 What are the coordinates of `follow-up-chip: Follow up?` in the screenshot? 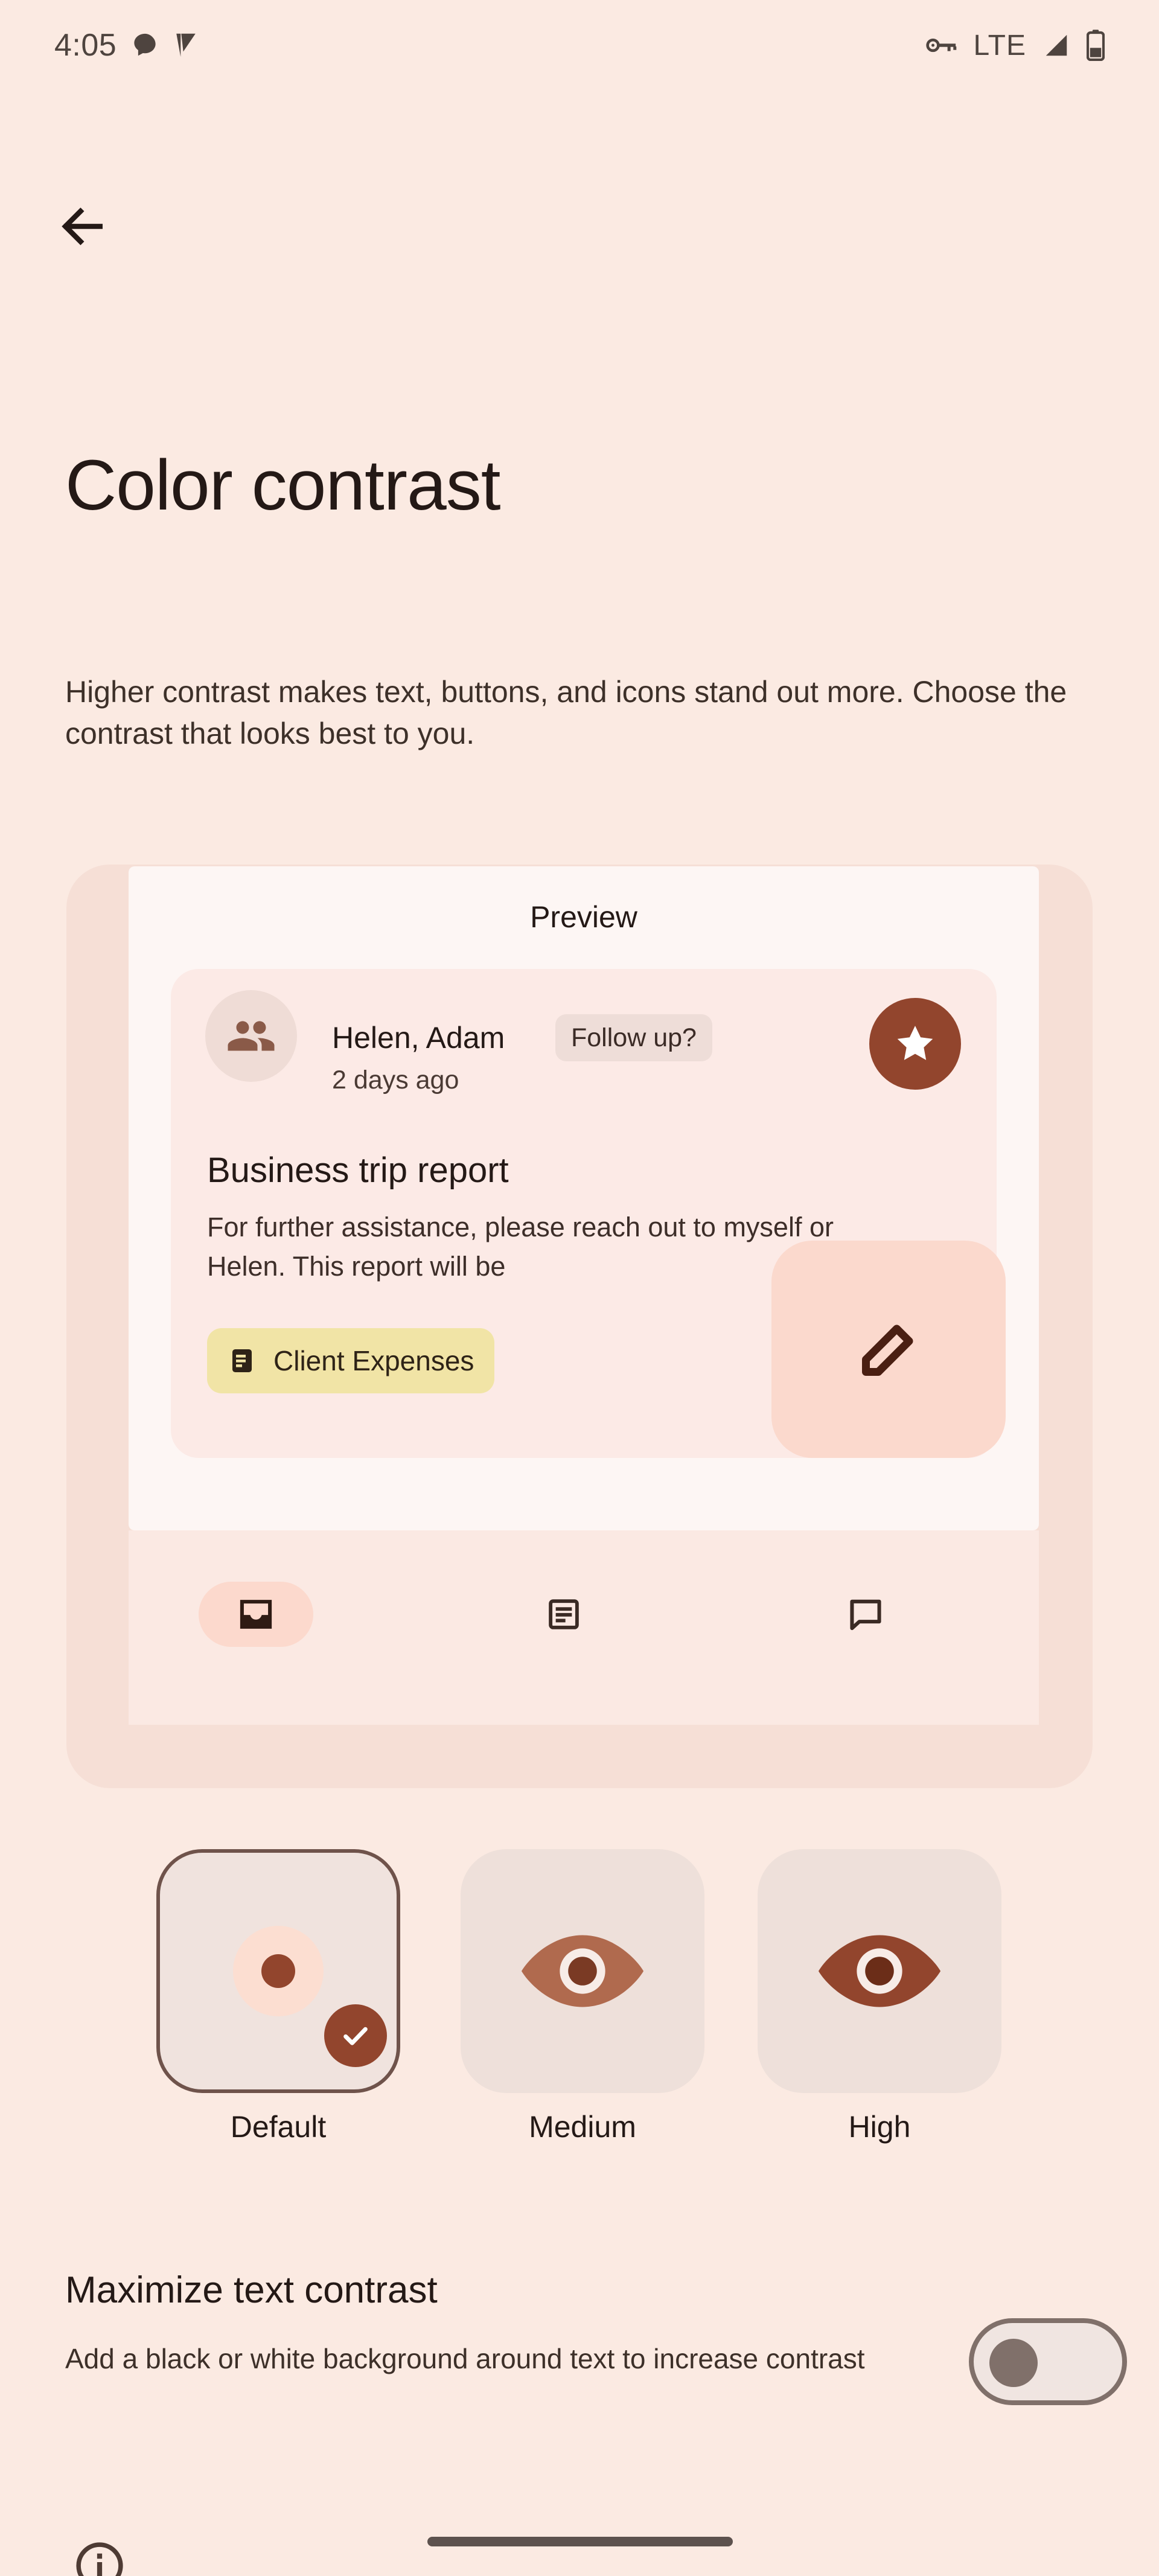 It's located at (633, 1037).